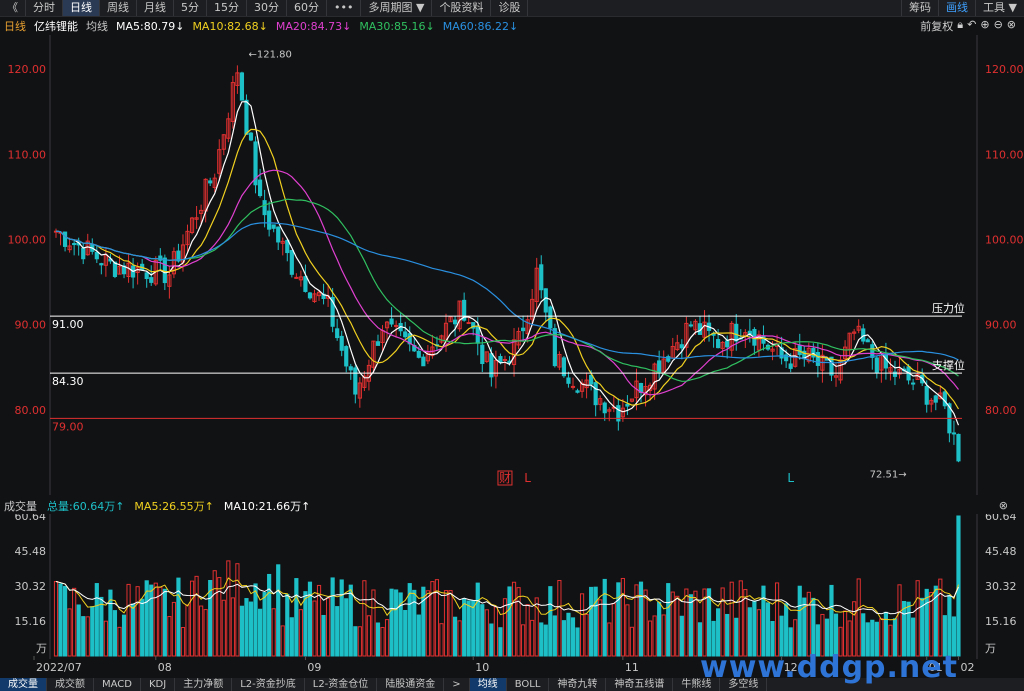 Image resolution: width=1024 pixels, height=691 pixels. I want to click on adjust-button: 前复权, so click(936, 26).